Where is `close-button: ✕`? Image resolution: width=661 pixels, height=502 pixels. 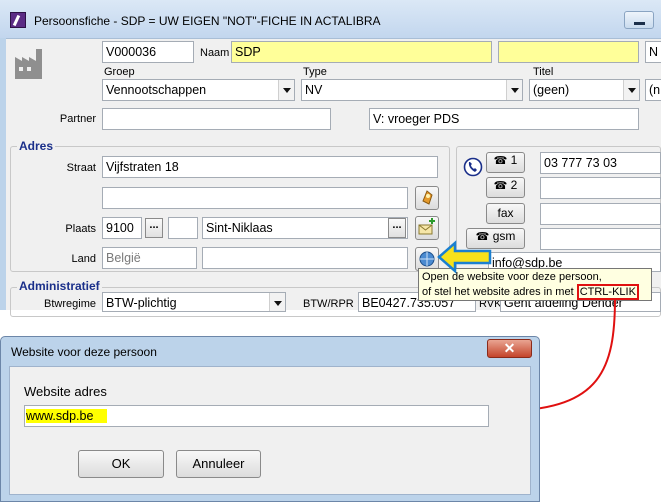 close-button: ✕ is located at coordinates (509, 348).